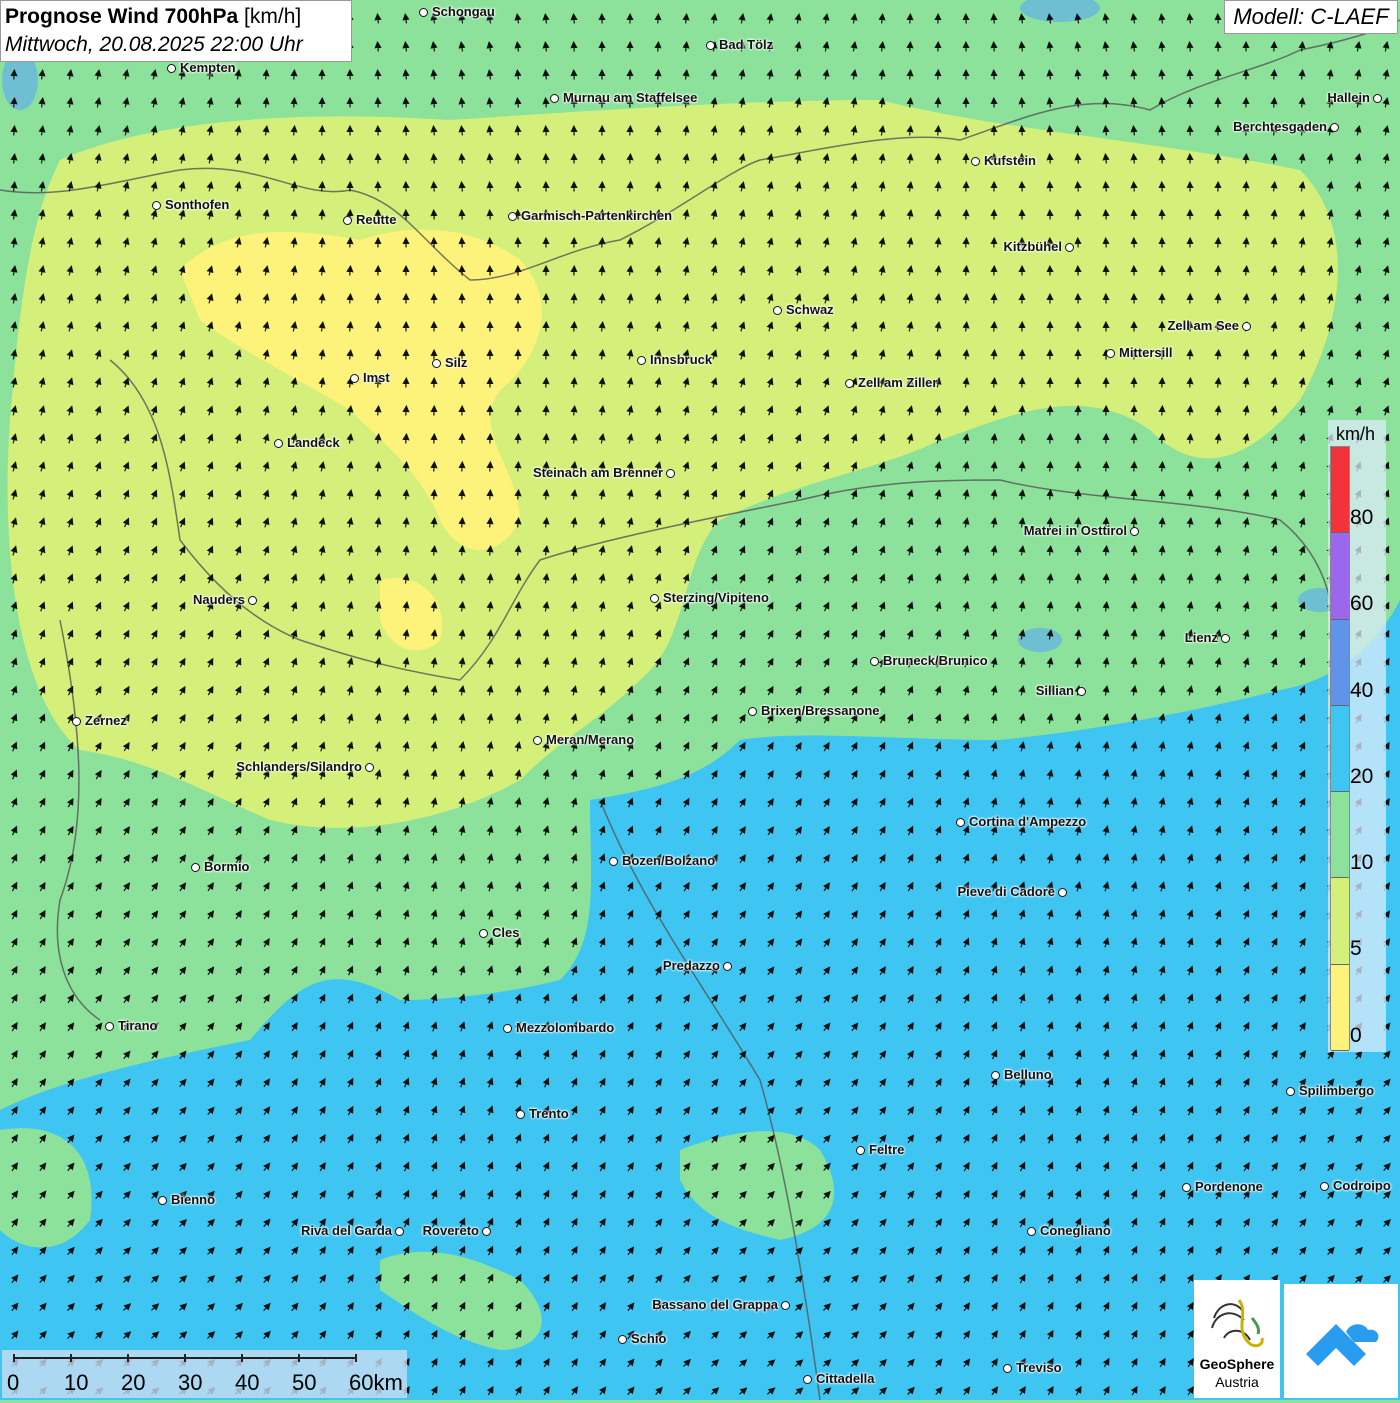  Describe the element at coordinates (1075, 530) in the screenshot. I see `city-label: Matrei in Osttirol` at that location.